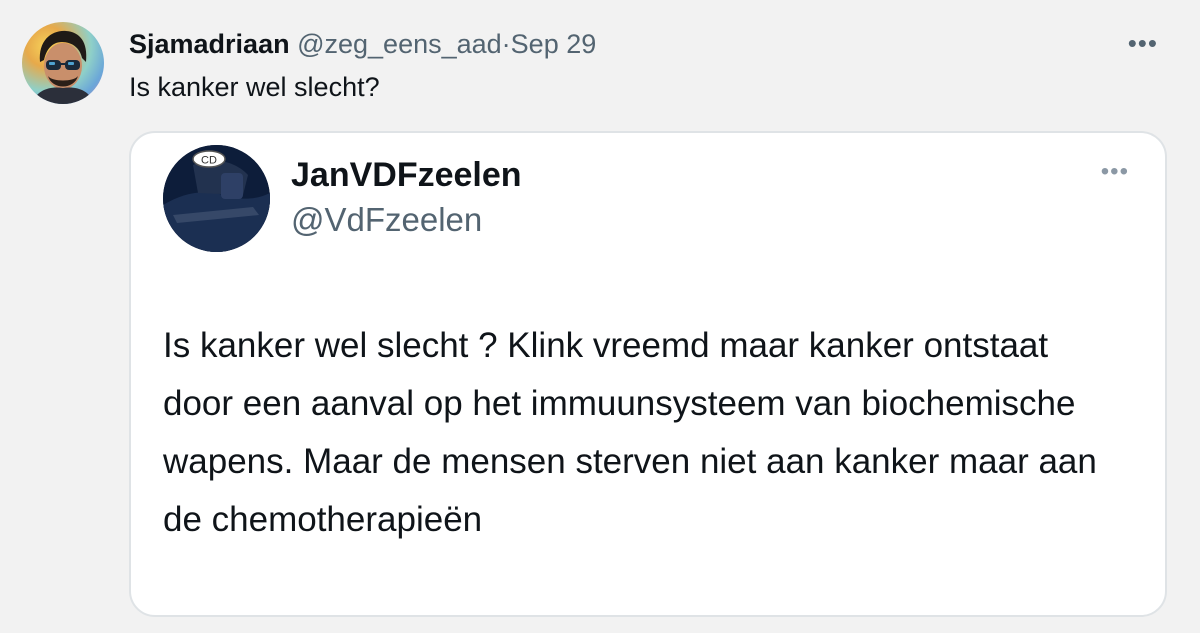 This screenshot has height=633, width=1200. Describe the element at coordinates (406, 175) in the screenshot. I see `quoted-display-name: JanVDFzeelen` at that location.